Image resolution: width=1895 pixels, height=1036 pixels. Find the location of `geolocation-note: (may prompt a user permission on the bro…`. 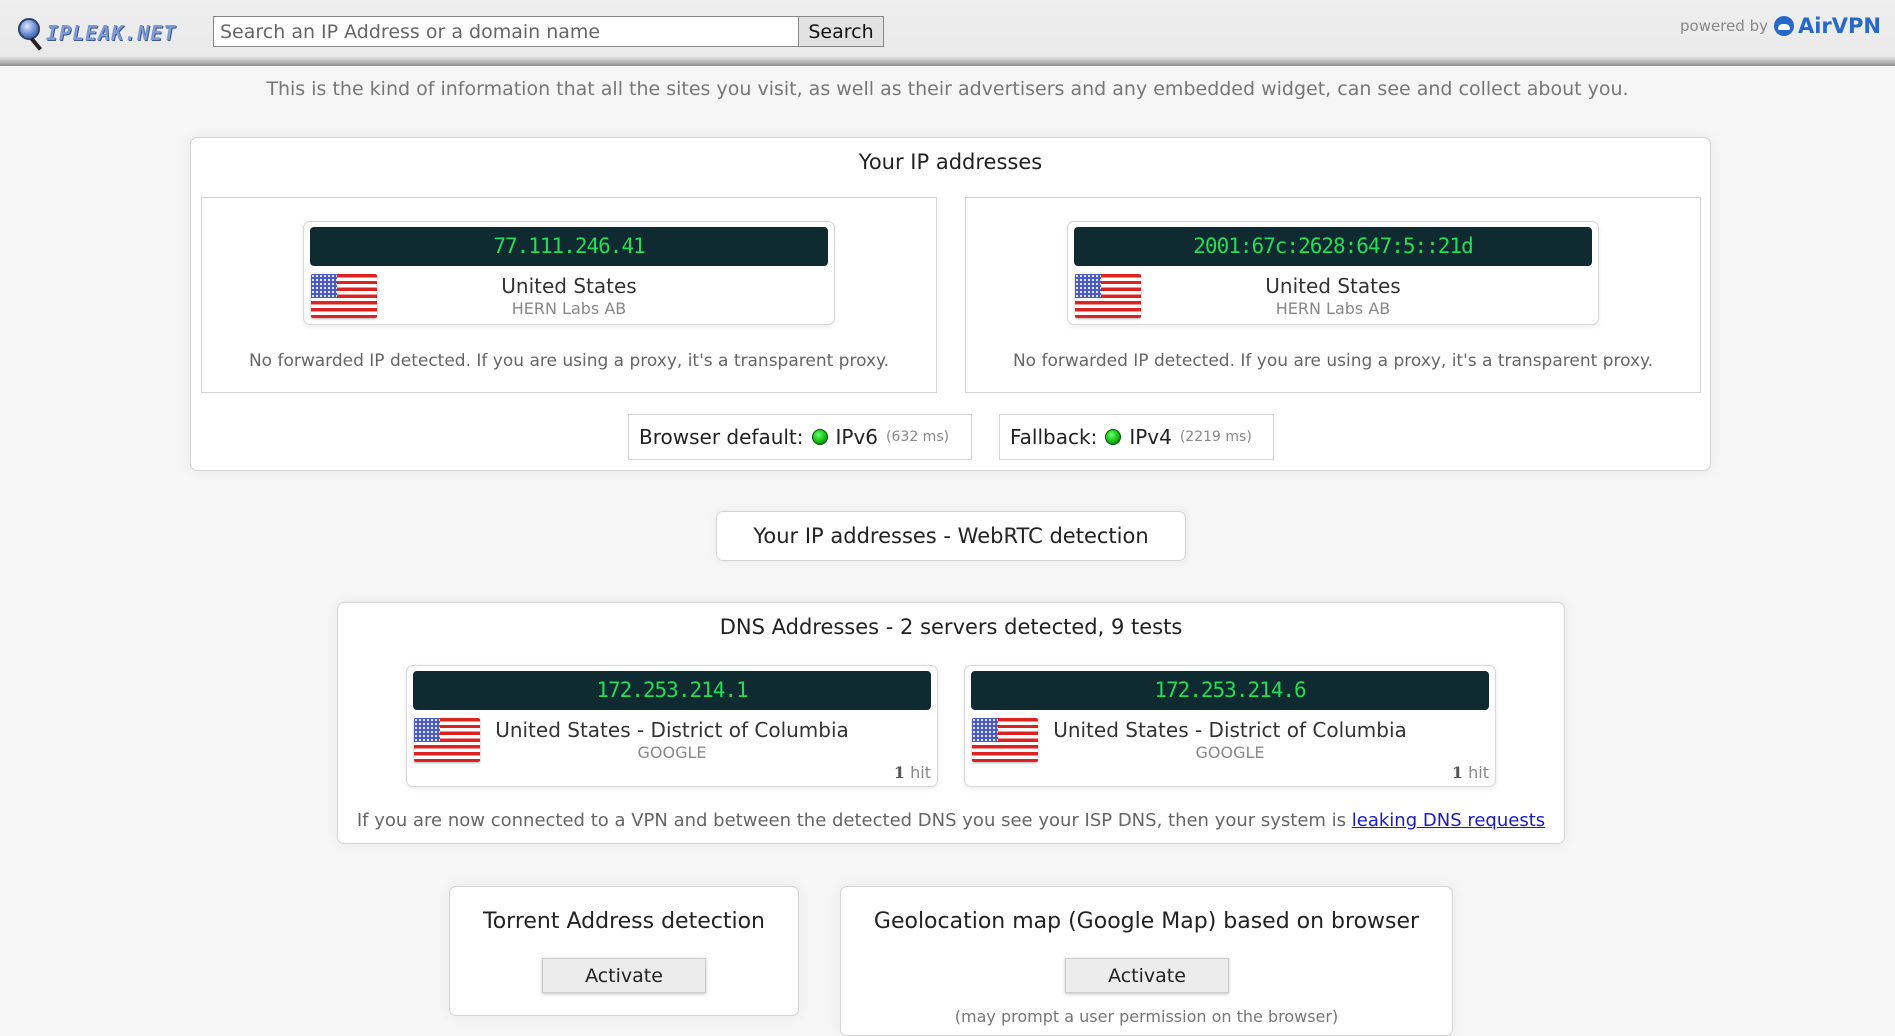

geolocation-note: (may prompt a user permission on the bro… is located at coordinates (1146, 1016).